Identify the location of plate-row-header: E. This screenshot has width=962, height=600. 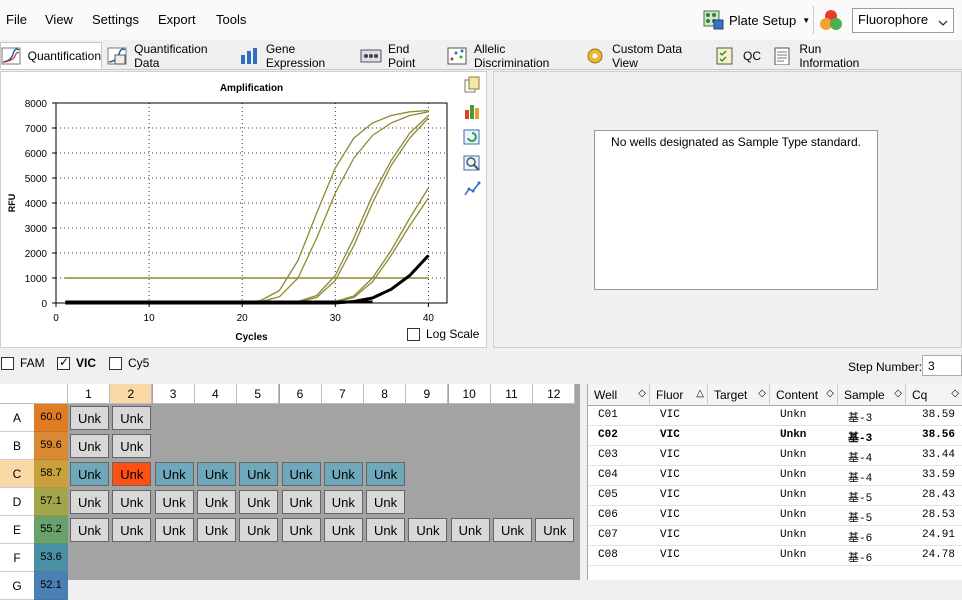
(17, 530).